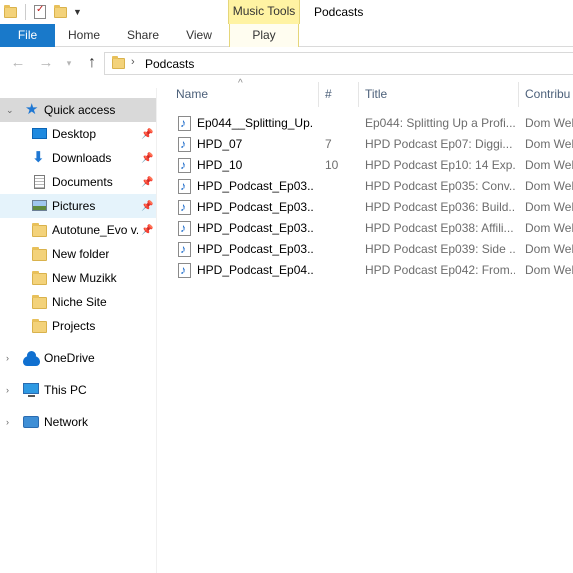 This screenshot has width=573, height=573. I want to click on forward-arrow-icon: →, so click(46, 63).